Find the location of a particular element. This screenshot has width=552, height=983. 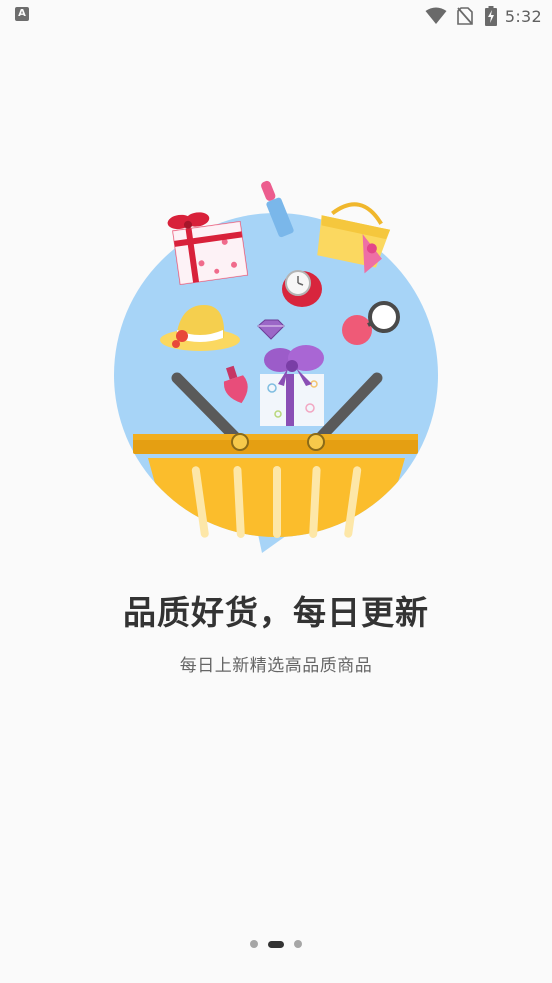

onboarding-subtitle: 每日上新精选高品质商品 is located at coordinates (276, 666).